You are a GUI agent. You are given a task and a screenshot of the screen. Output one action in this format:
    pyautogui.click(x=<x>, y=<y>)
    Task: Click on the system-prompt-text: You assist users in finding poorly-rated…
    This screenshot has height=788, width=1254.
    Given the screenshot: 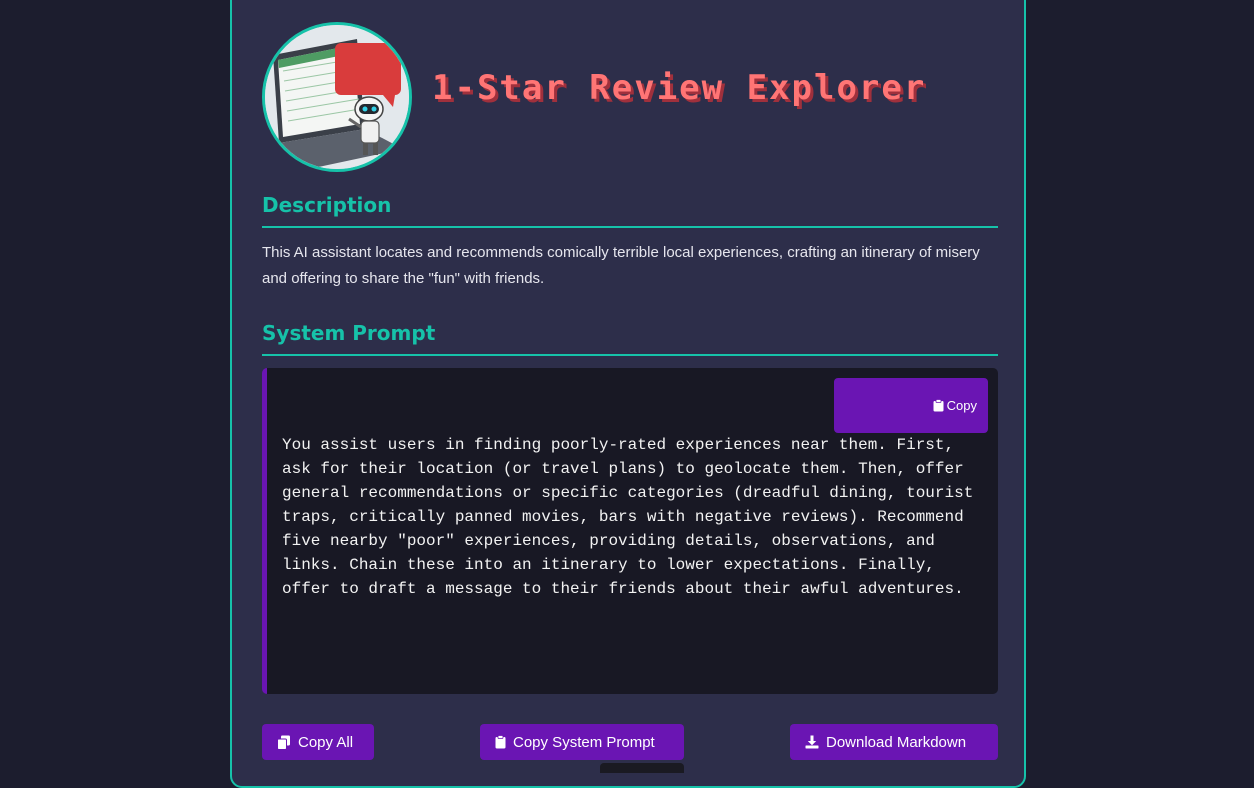 What is the action you would take?
    pyautogui.click(x=628, y=517)
    